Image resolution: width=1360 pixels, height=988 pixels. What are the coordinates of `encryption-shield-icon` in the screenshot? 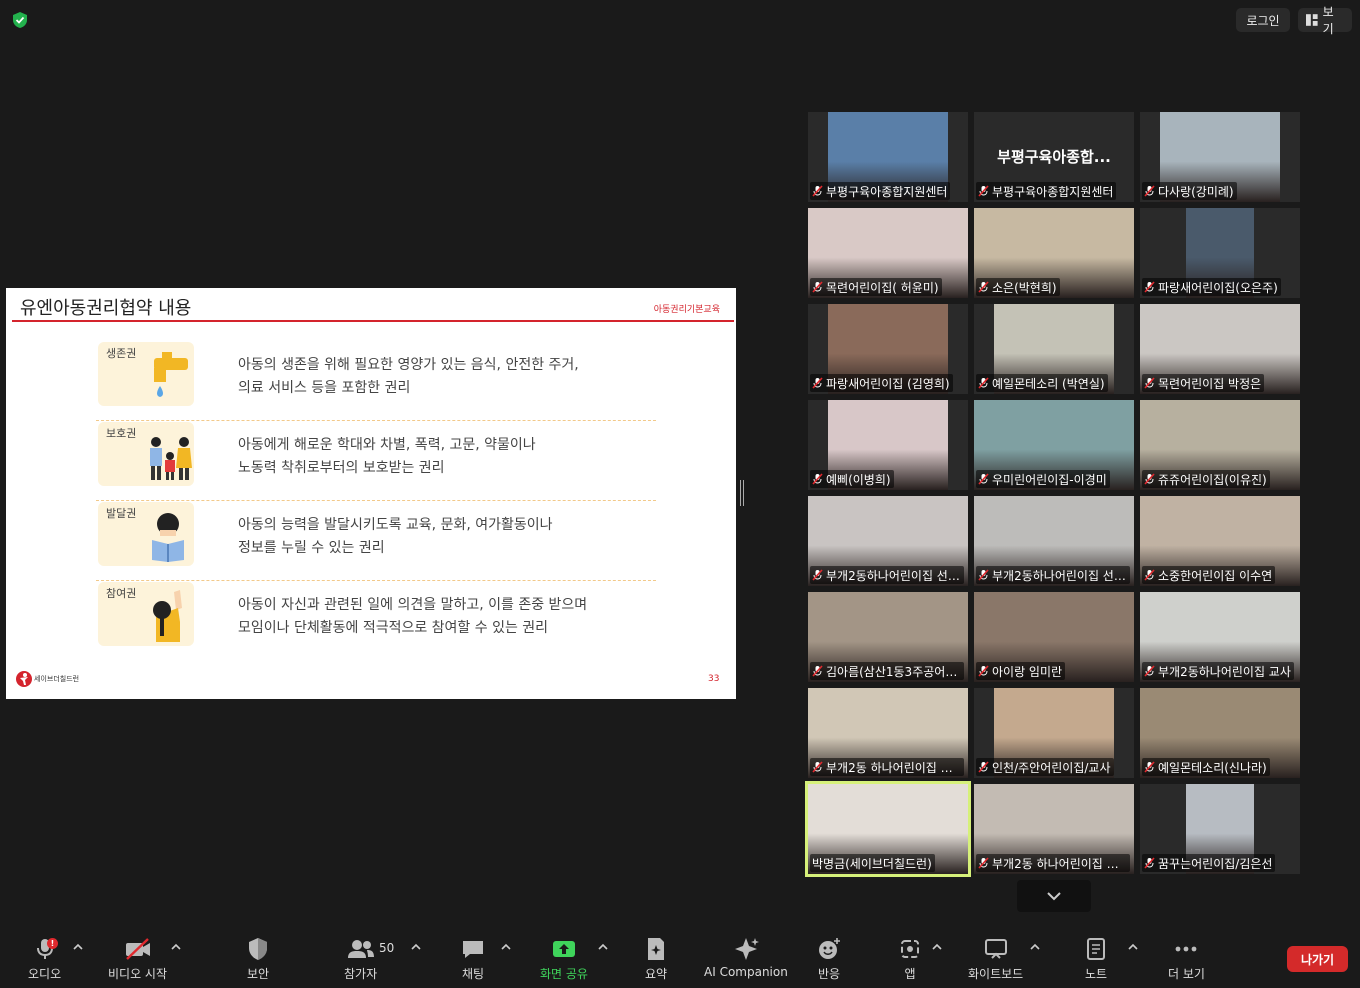 It's located at (20, 20).